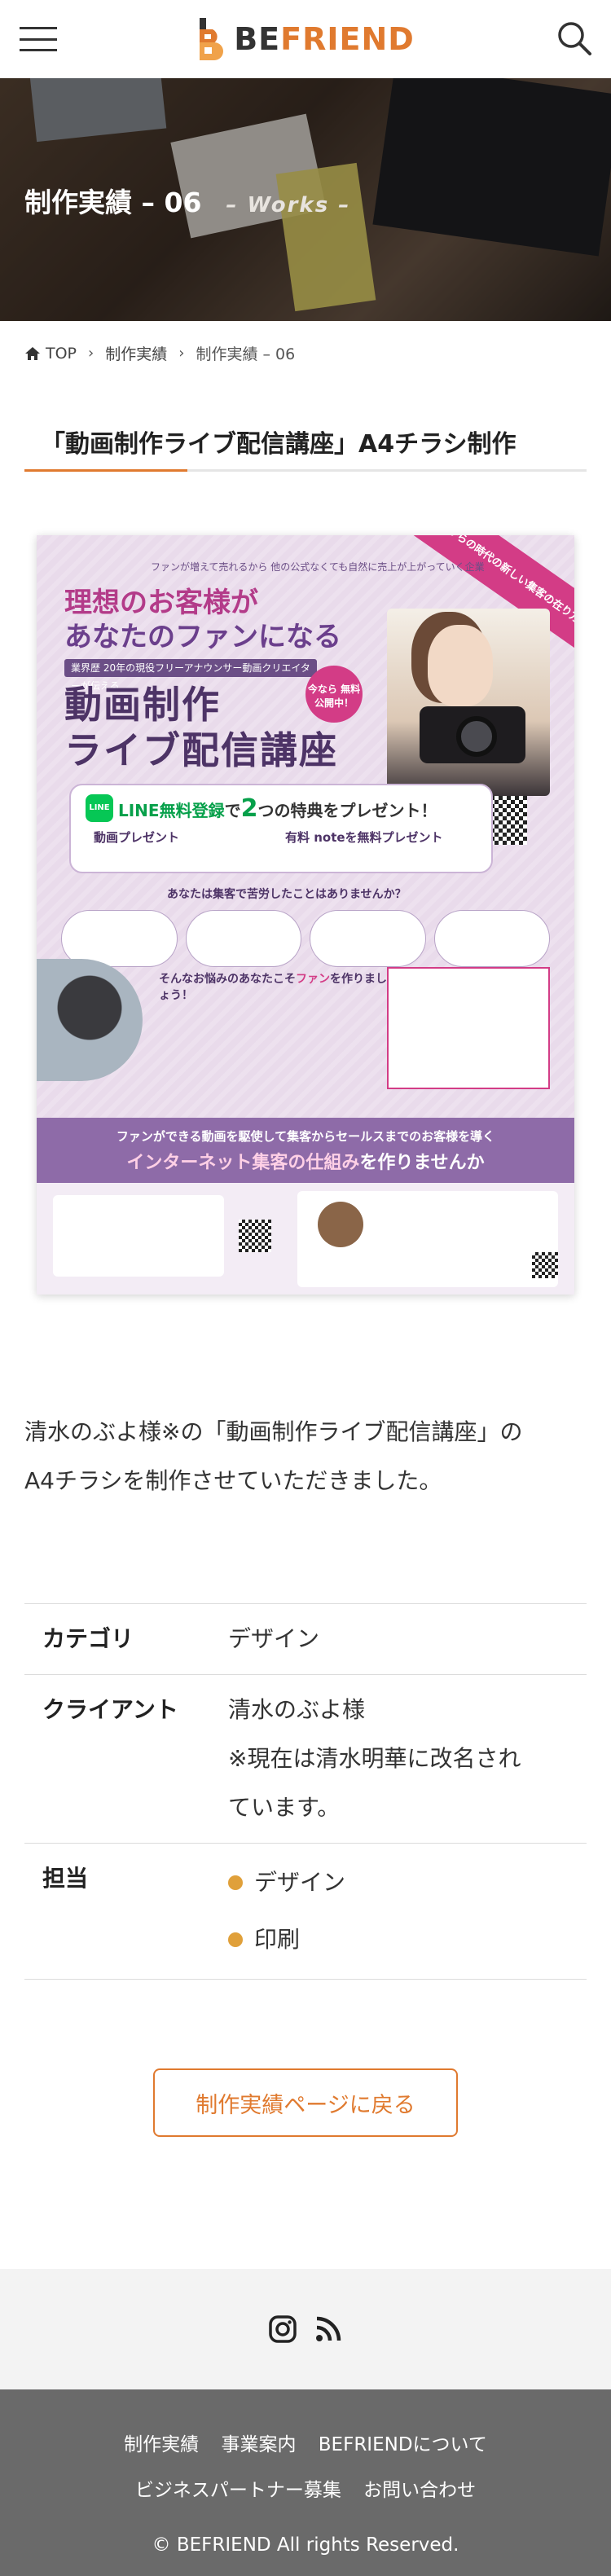 Image resolution: width=611 pixels, height=2576 pixels. I want to click on back-to-works-button: 制作実績ページに戻る, so click(305, 2102).